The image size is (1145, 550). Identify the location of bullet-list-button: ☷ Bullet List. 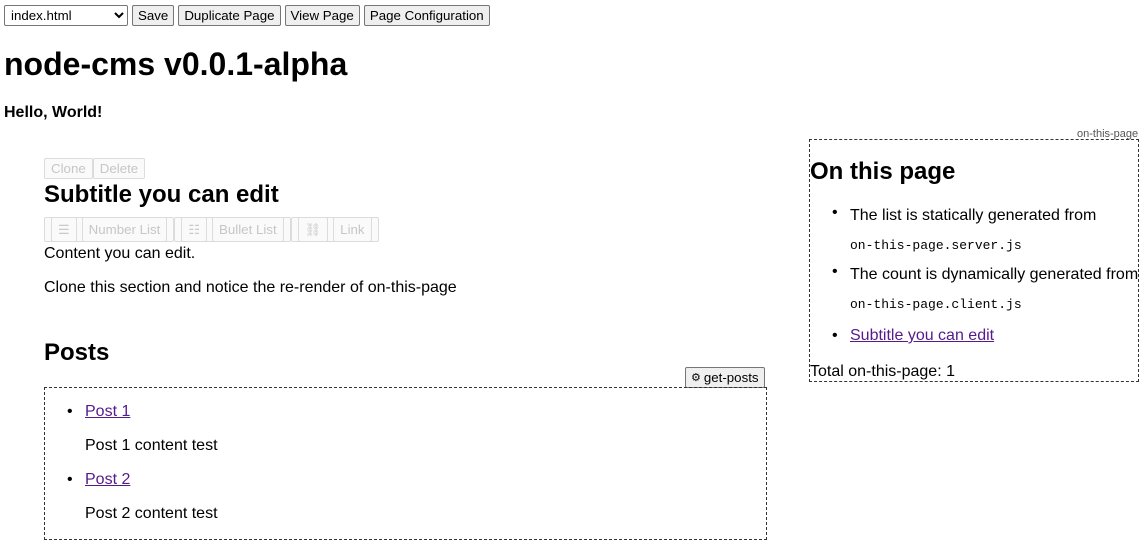
(232, 229).